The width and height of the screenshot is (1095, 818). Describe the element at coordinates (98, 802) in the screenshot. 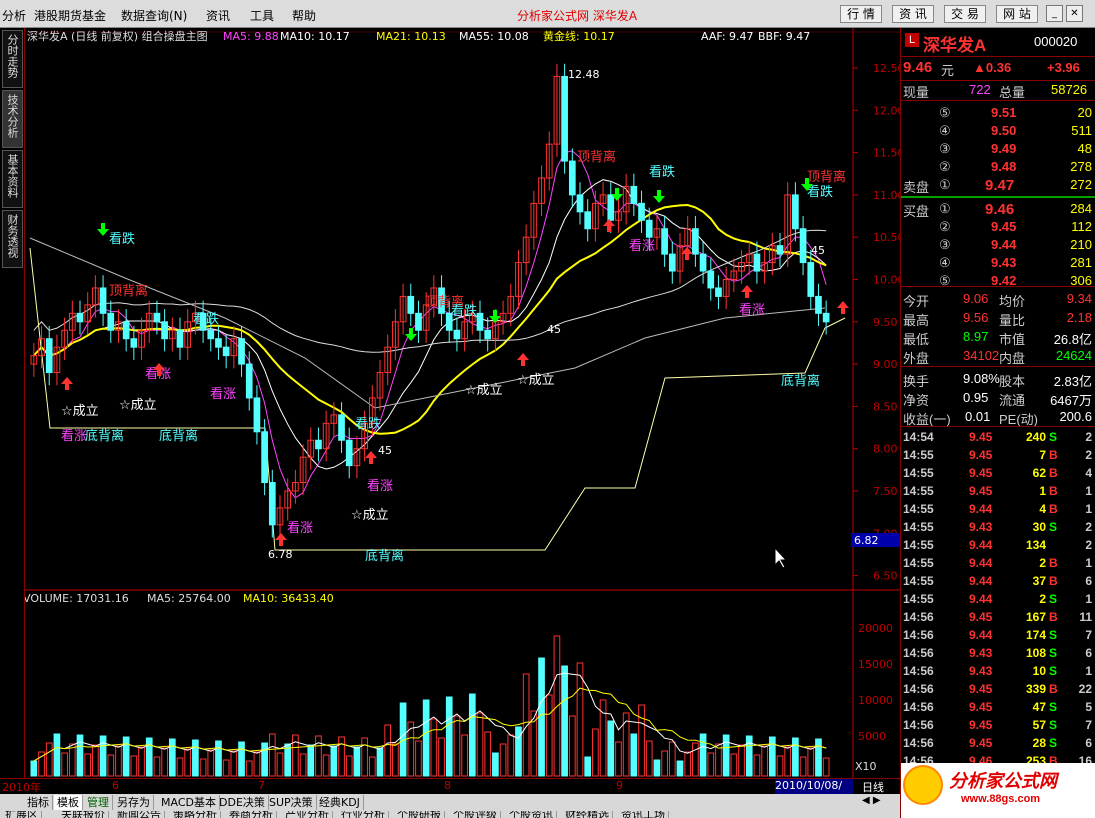

I see `tab-manage: 管理` at that location.